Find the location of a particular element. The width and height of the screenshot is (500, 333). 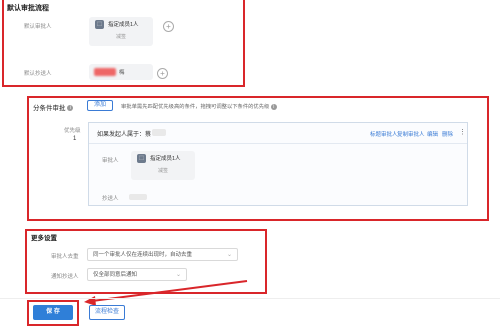

process-check-button: 流程检查 is located at coordinates (107, 312).